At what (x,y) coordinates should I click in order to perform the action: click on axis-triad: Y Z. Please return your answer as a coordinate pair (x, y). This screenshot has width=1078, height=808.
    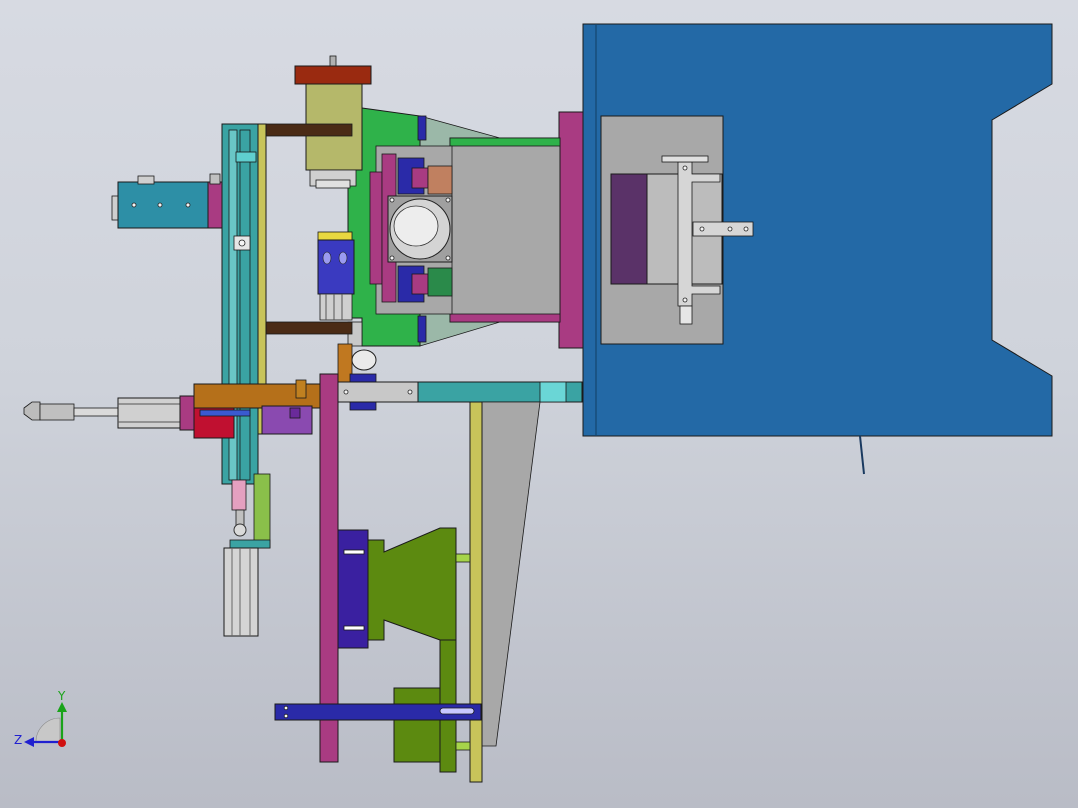
    Looking at the image, I should click on (40, 718).